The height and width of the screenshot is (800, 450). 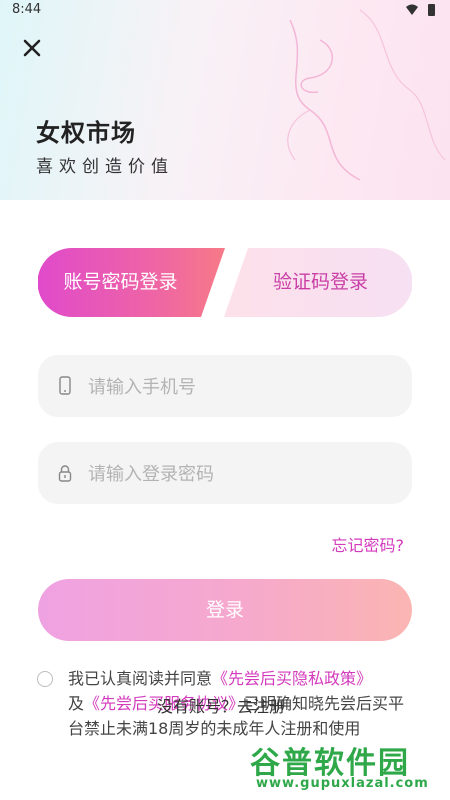 I want to click on phone-icon, so click(x=65, y=385).